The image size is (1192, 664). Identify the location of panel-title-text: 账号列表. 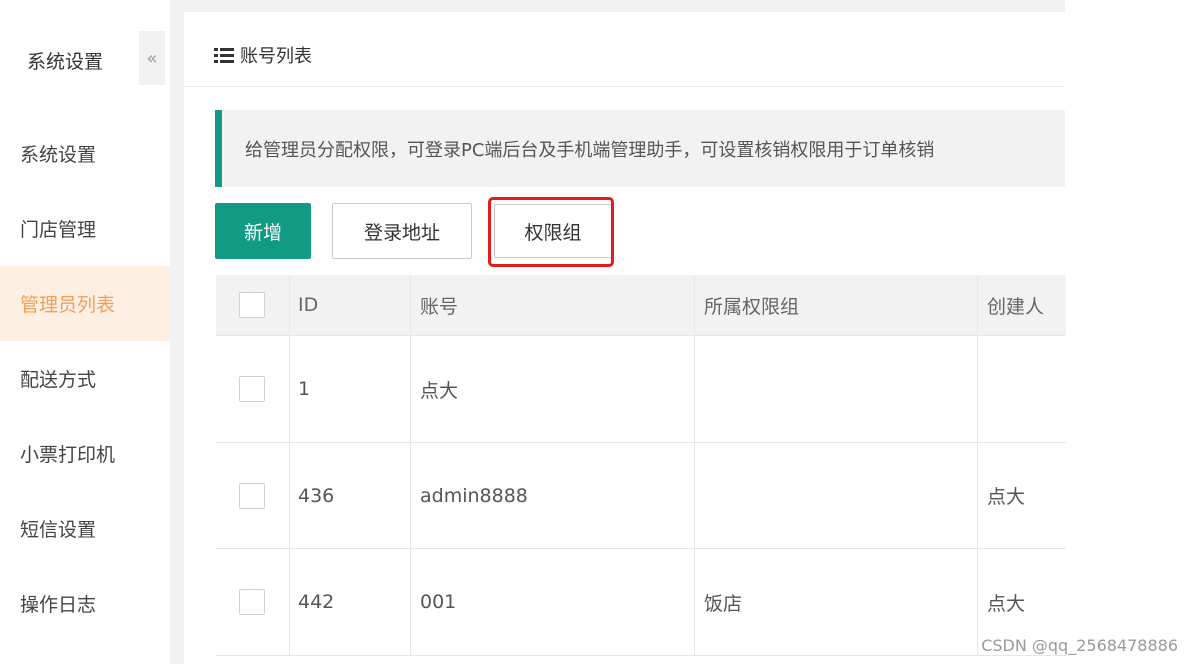
(276, 56).